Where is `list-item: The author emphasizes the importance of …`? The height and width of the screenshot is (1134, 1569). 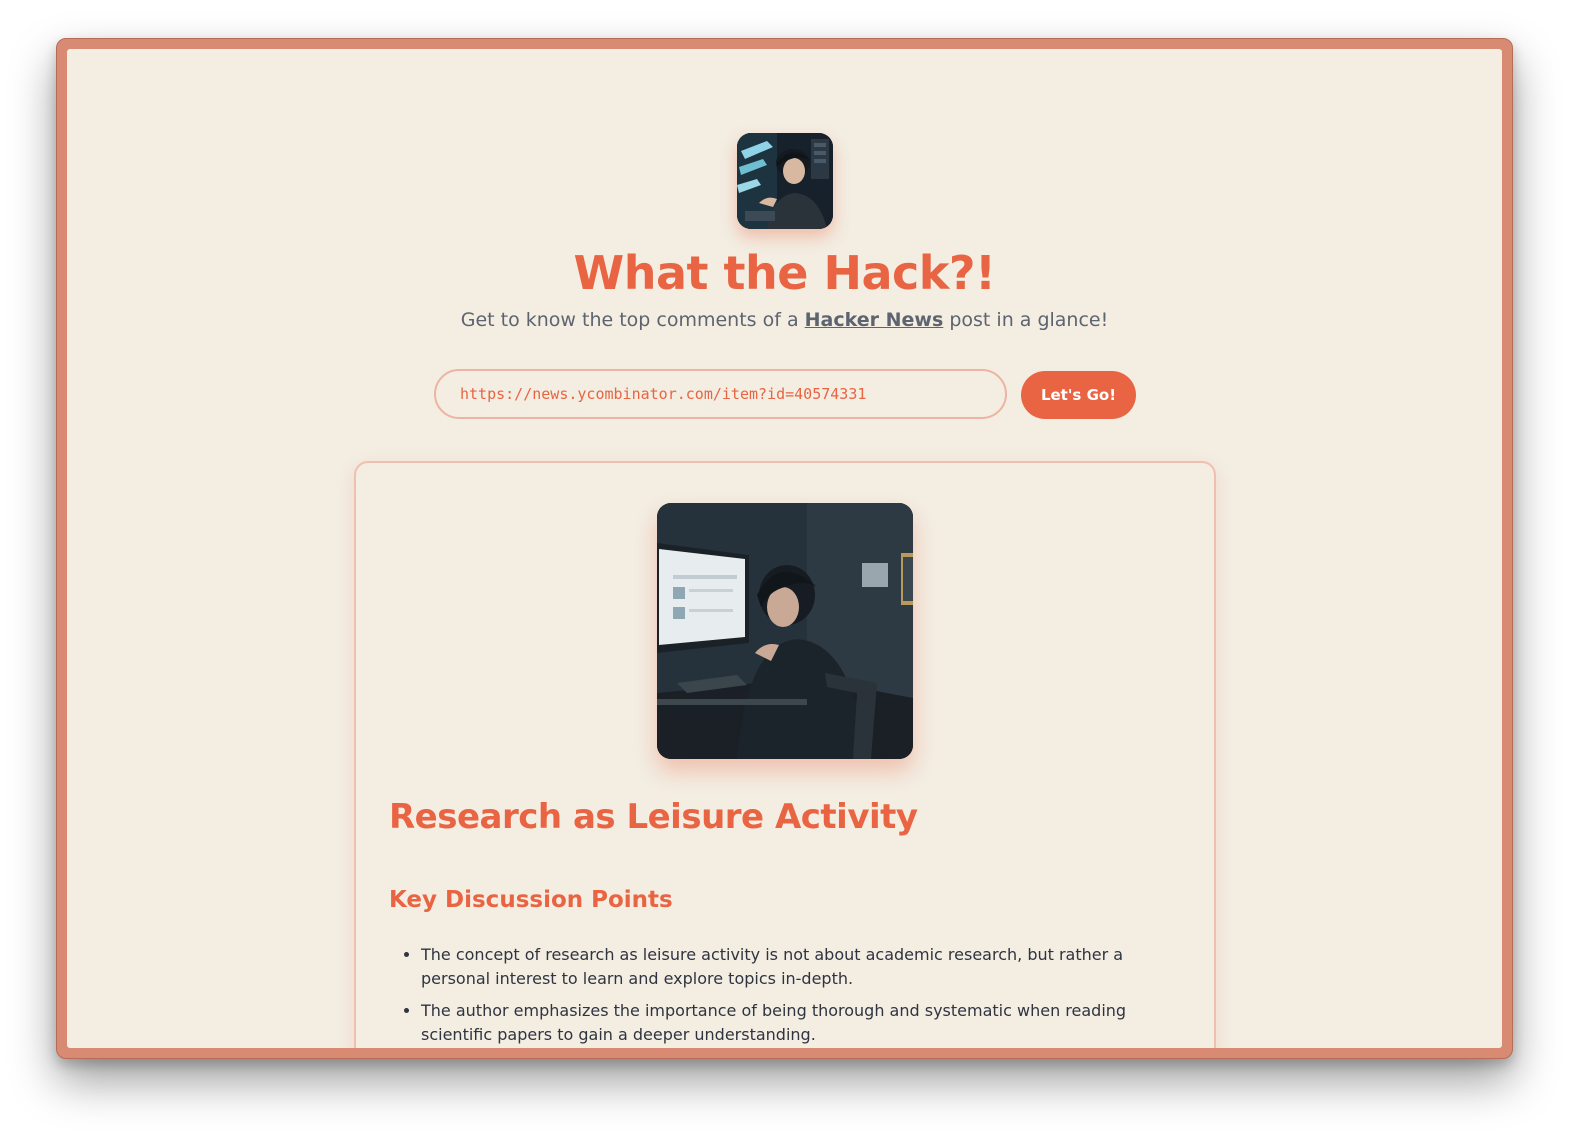 list-item: The author emphasizes the importance of … is located at coordinates (805, 1023).